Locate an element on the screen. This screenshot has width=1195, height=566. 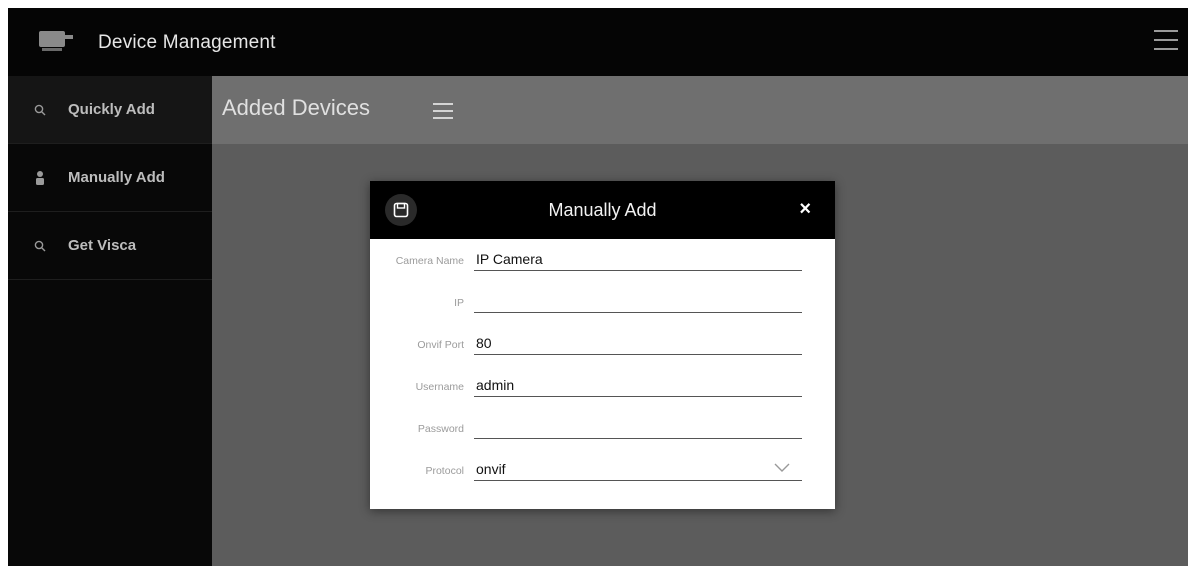
sidebar-item-label: Get Visca is located at coordinates (102, 245).